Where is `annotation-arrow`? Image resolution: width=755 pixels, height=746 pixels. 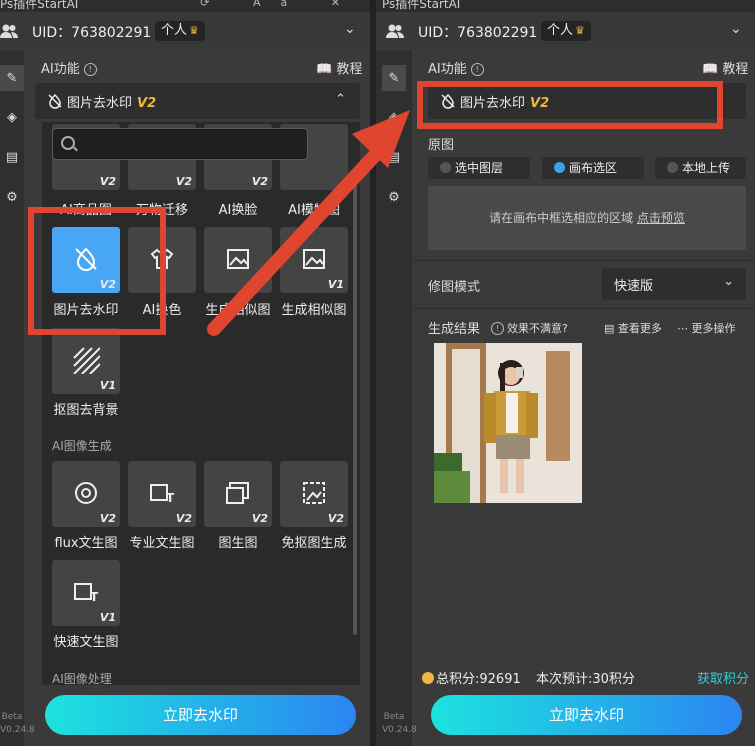 annotation-arrow is located at coordinates (308, 223).